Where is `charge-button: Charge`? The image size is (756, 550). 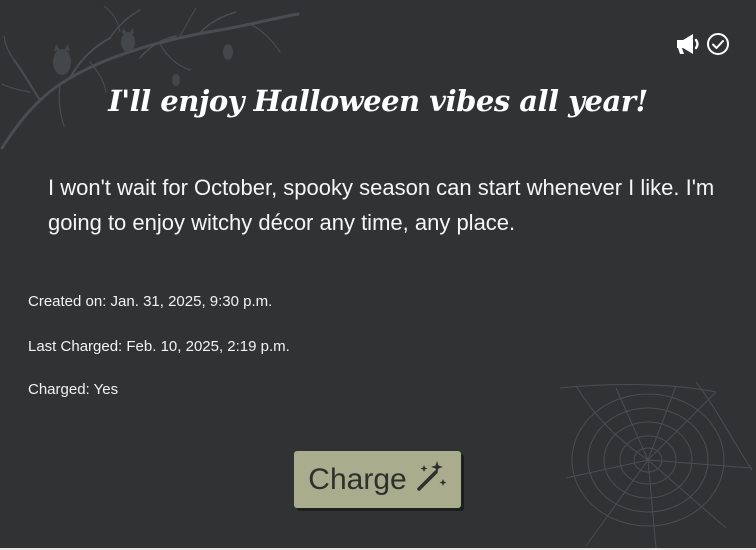 charge-button: Charge is located at coordinates (377, 479).